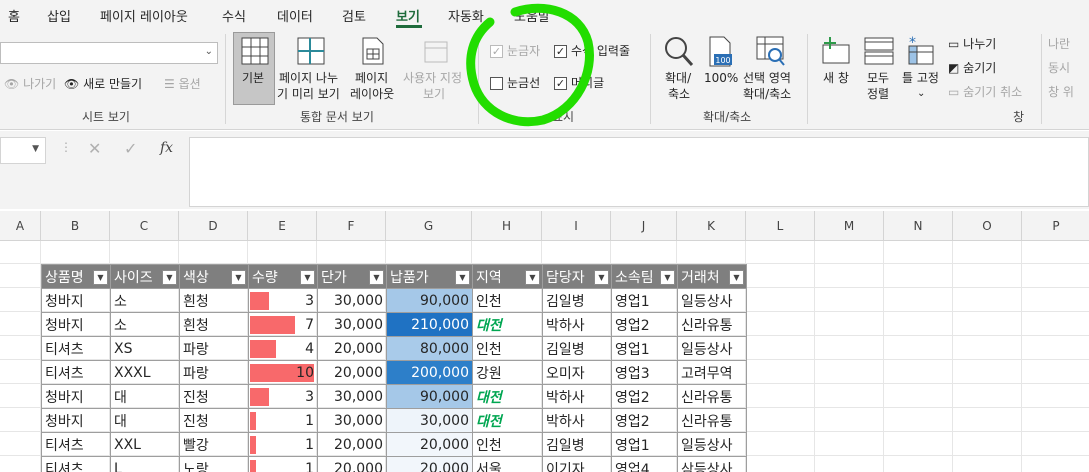 This screenshot has width=1089, height=472. I want to click on table-cell: 고려무역, so click(712, 372).